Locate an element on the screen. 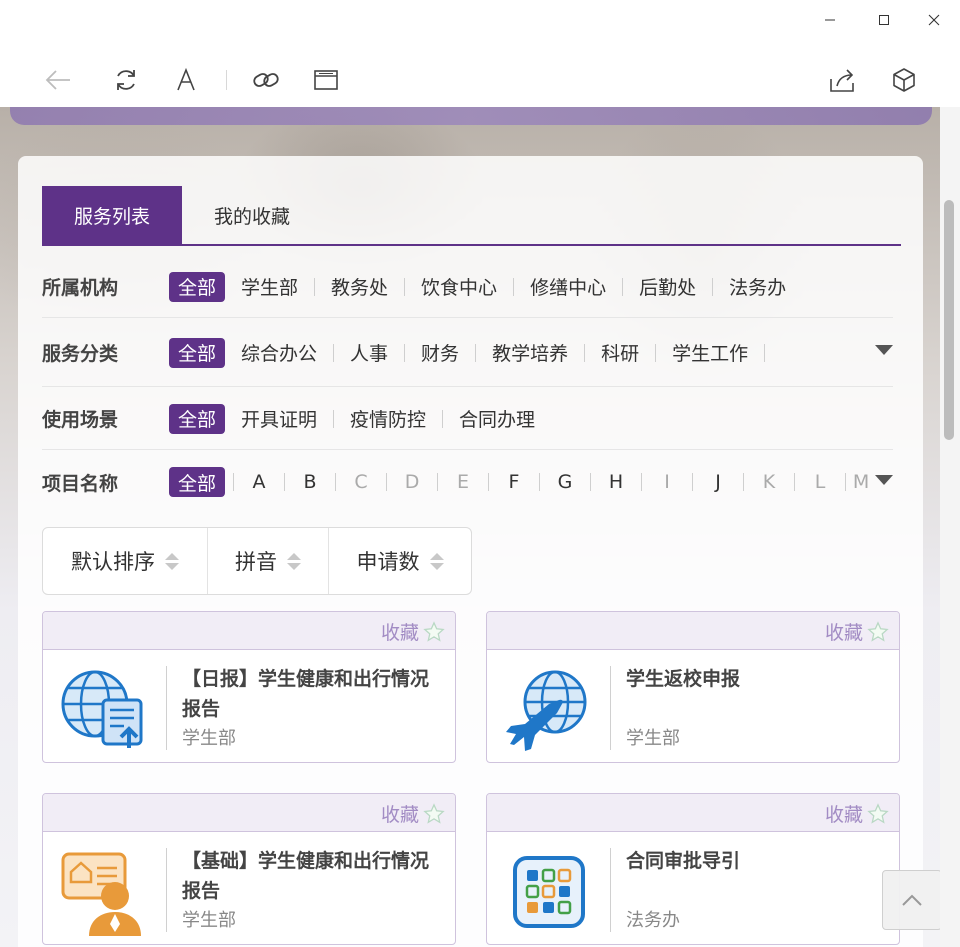  filter-option: 修缮中心 is located at coordinates (568, 286).